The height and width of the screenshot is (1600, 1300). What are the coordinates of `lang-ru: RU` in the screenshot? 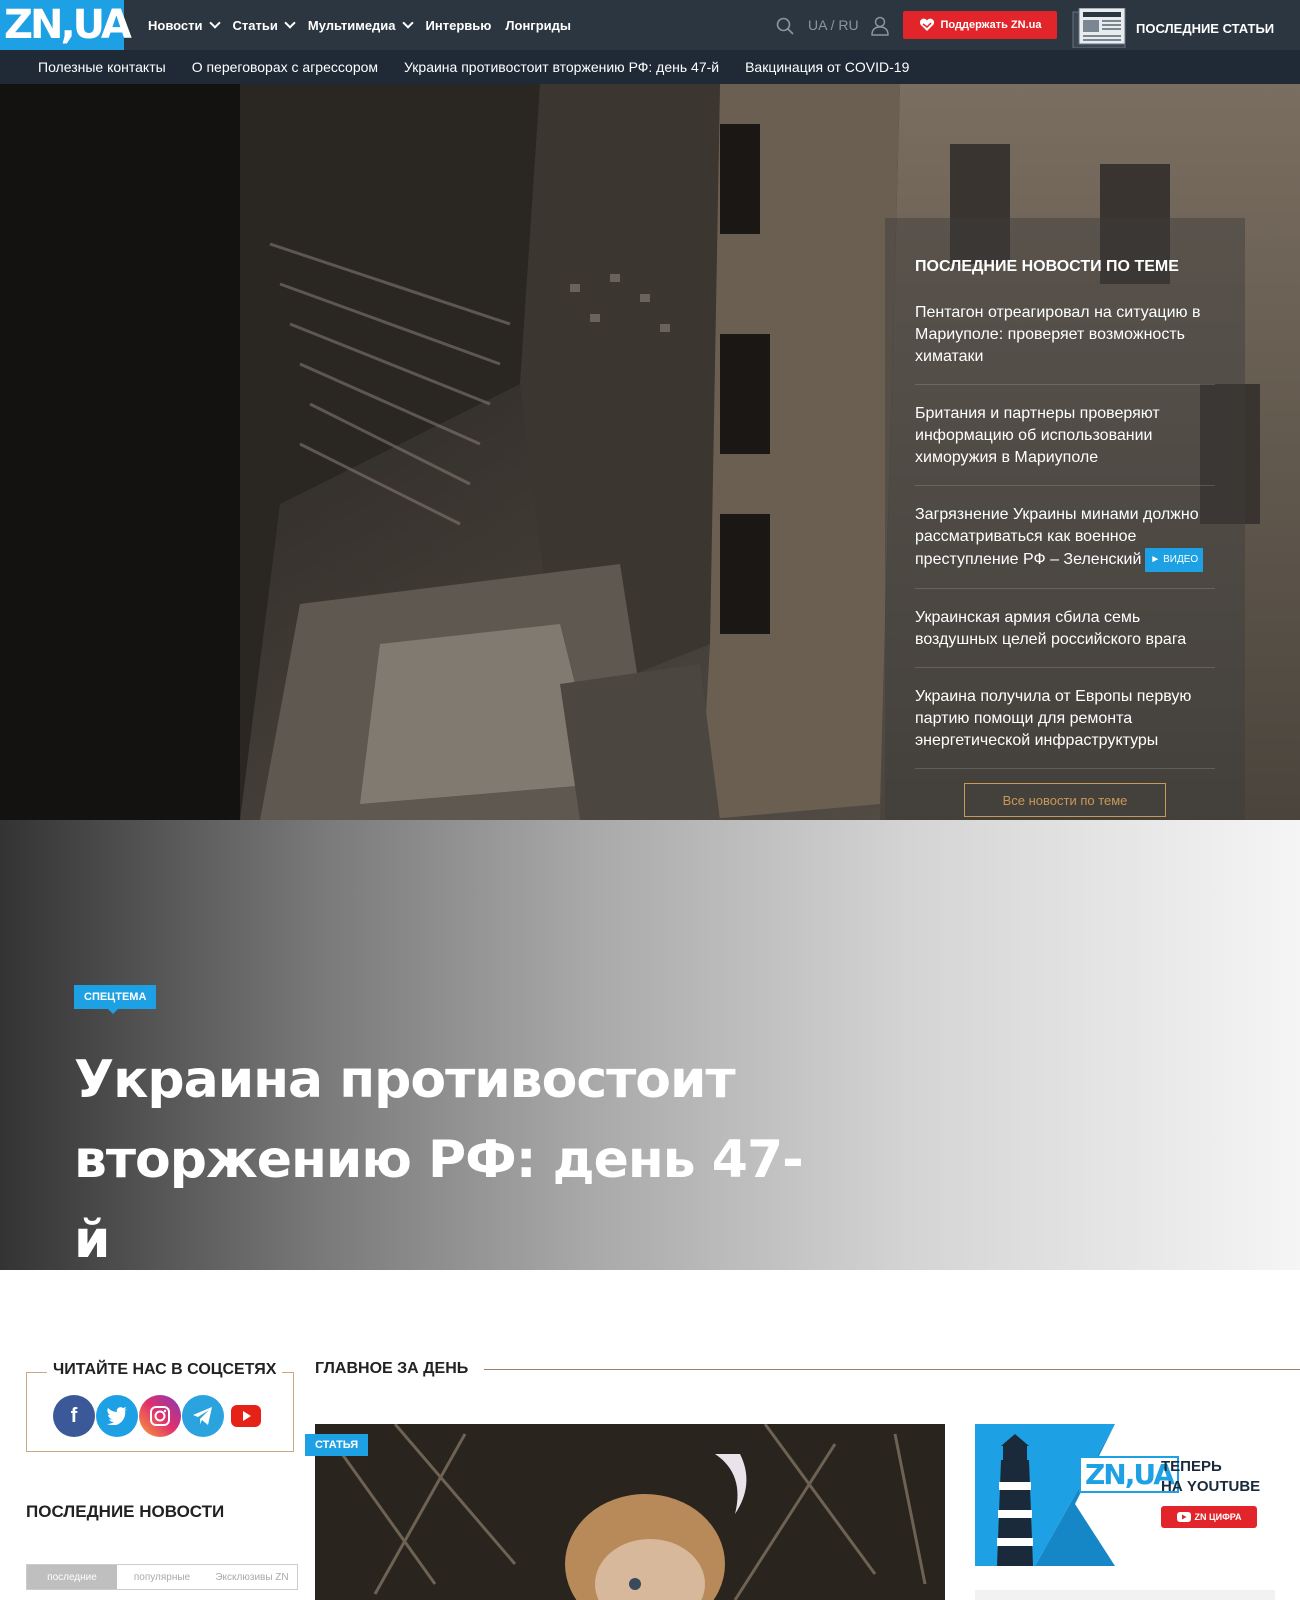 It's located at (848, 25).